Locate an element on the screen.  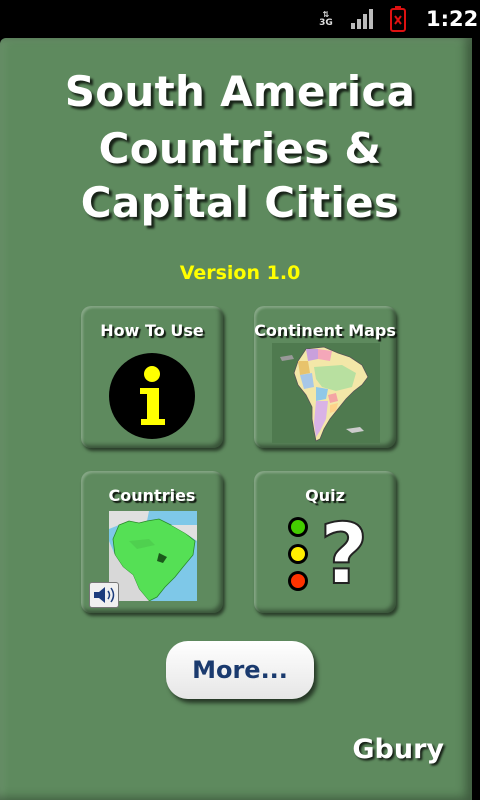
quiz-button: Quiz ? is located at coordinates (325, 542).